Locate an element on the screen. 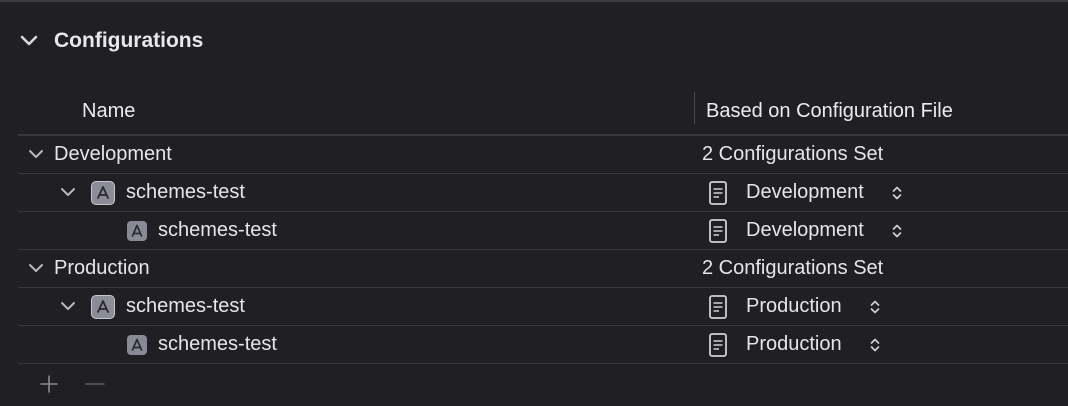 This screenshot has width=1068, height=406. remove-configuration-button is located at coordinates (95, 384).